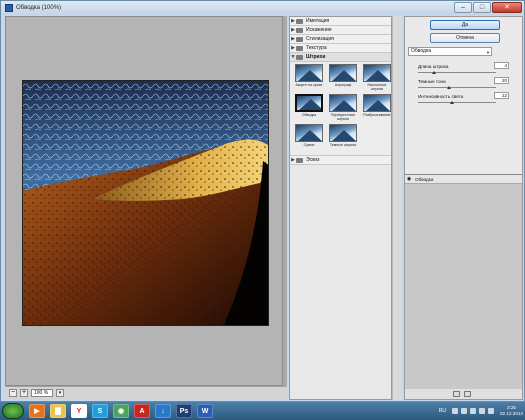 This screenshot has height=420, width=525. Describe the element at coordinates (340, 57) in the screenshot. I see `category-brush-strokes: ▼ Штрихи` at that location.